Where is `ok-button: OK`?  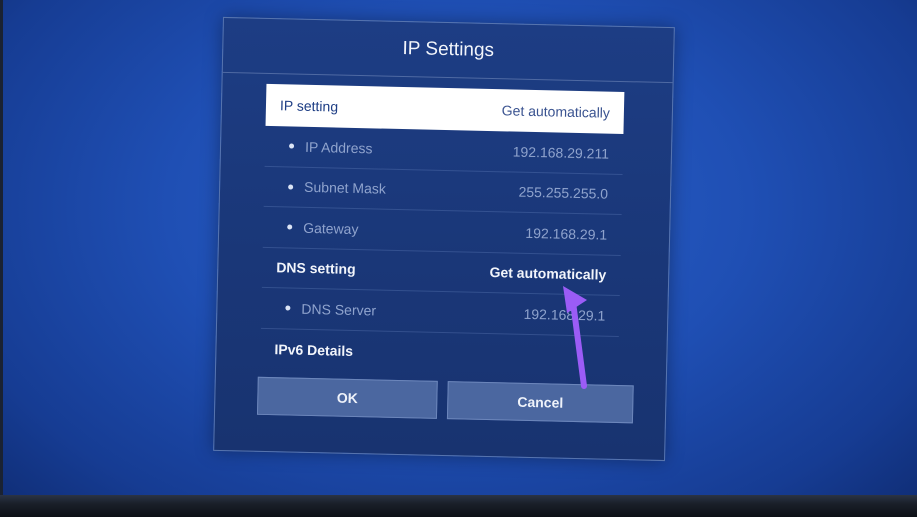
ok-button: OK is located at coordinates (347, 397).